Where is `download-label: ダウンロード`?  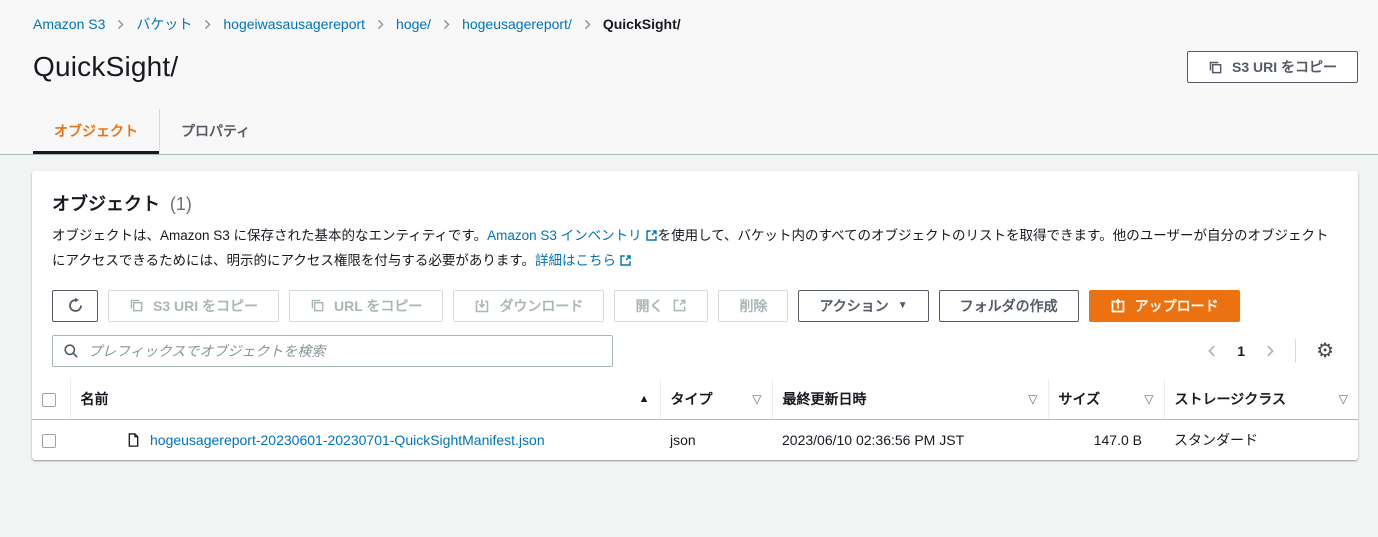 download-label: ダウンロード is located at coordinates (541, 305).